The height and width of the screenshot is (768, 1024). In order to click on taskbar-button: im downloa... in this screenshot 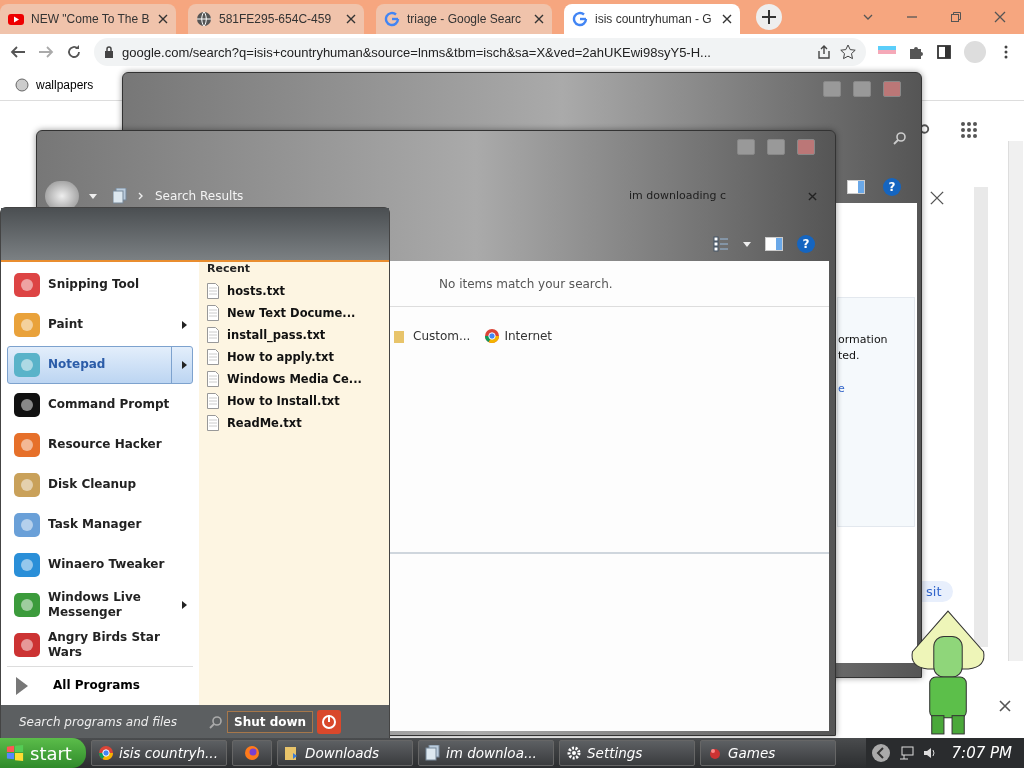, I will do `click(486, 753)`.